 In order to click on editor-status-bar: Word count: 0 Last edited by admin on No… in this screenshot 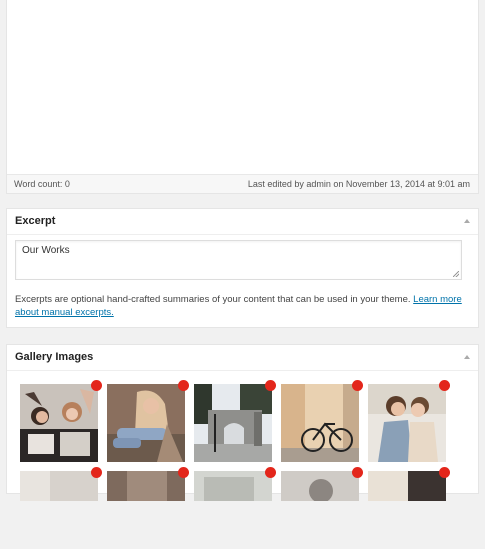, I will do `click(242, 183)`.